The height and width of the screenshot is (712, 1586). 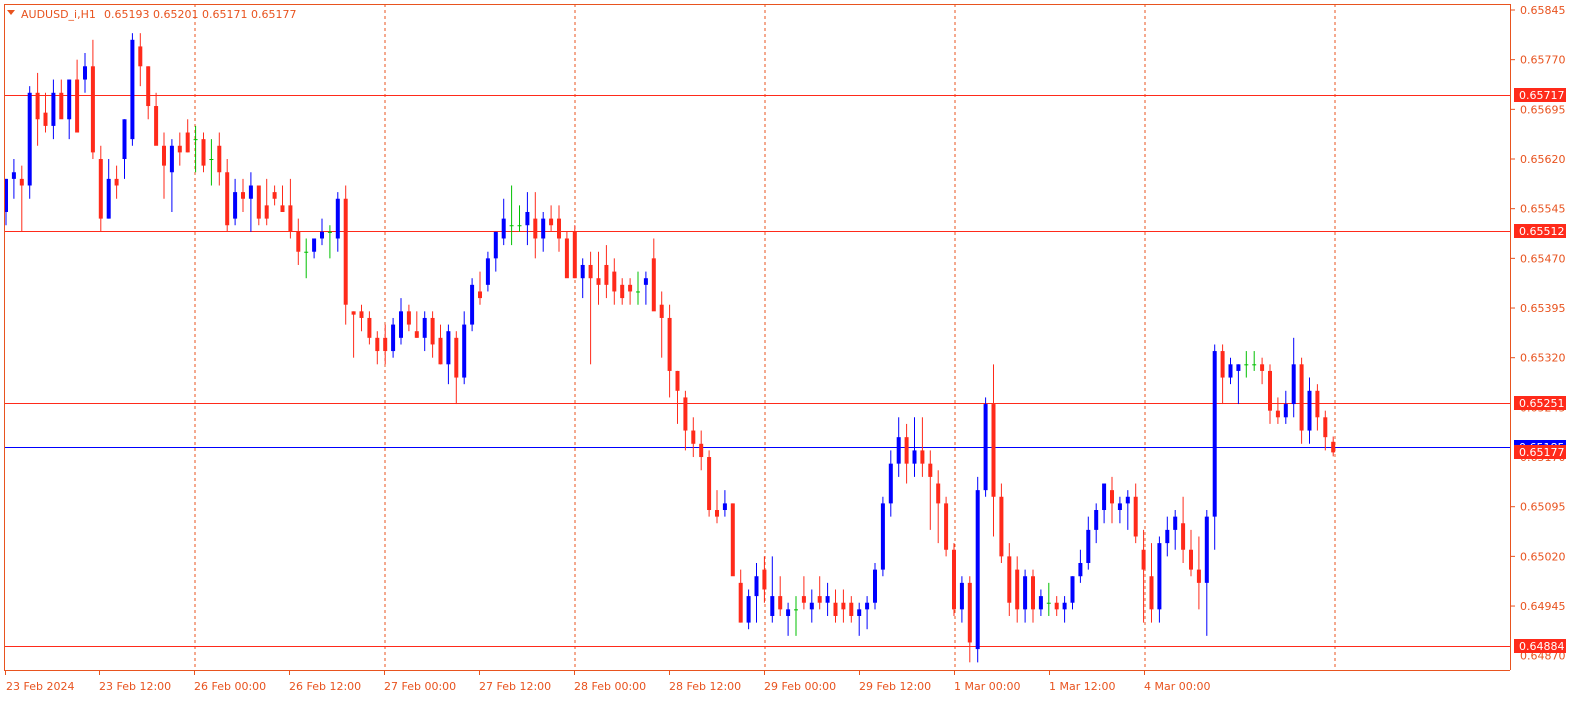 What do you see at coordinates (325, 686) in the screenshot?
I see `time-tick-label: 26 Feb 12:00` at bounding box center [325, 686].